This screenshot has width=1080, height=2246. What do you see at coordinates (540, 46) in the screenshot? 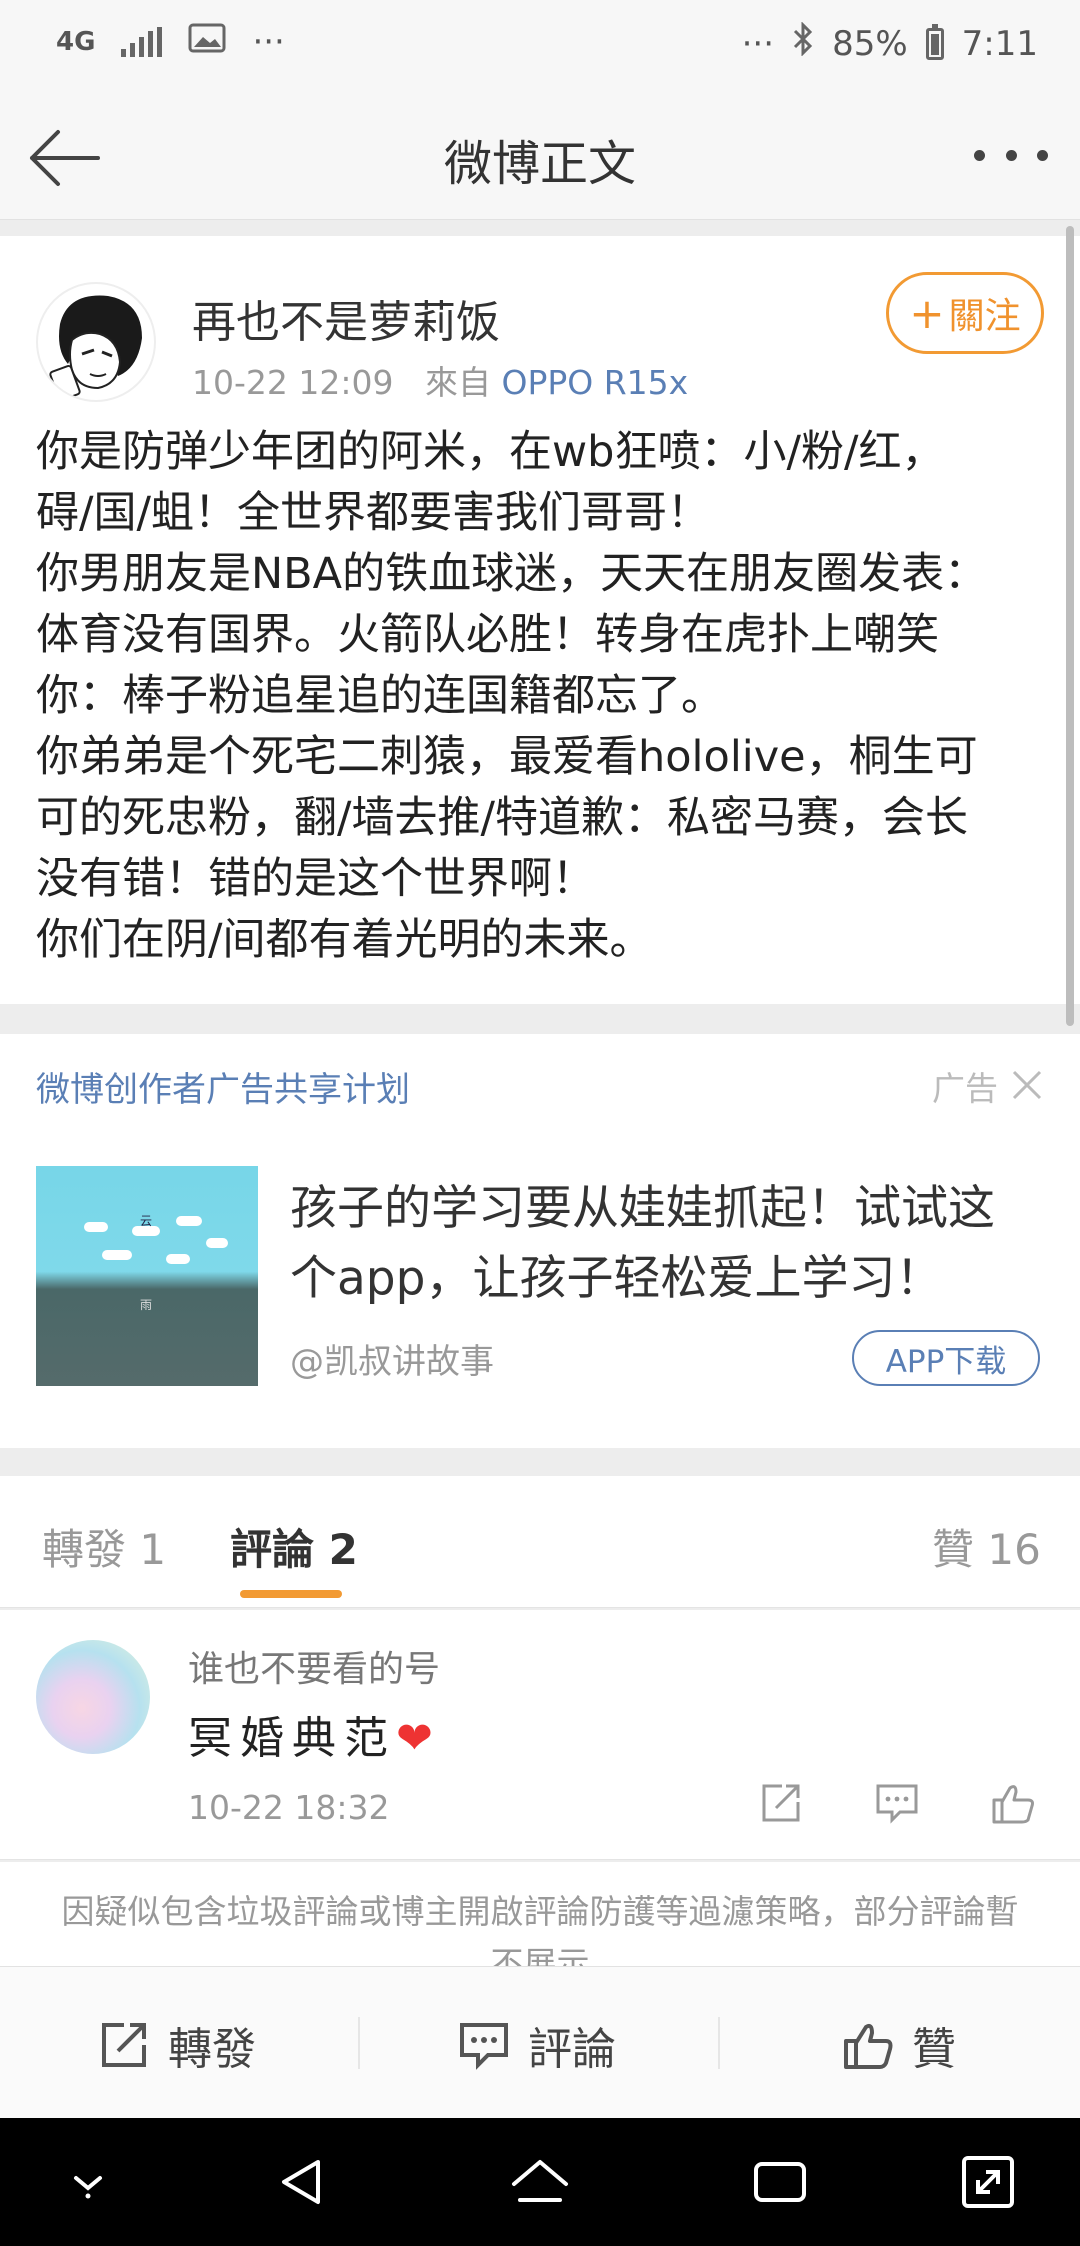
I see `status-bar: 4G ··· ··· 85% 7:11` at bounding box center [540, 46].